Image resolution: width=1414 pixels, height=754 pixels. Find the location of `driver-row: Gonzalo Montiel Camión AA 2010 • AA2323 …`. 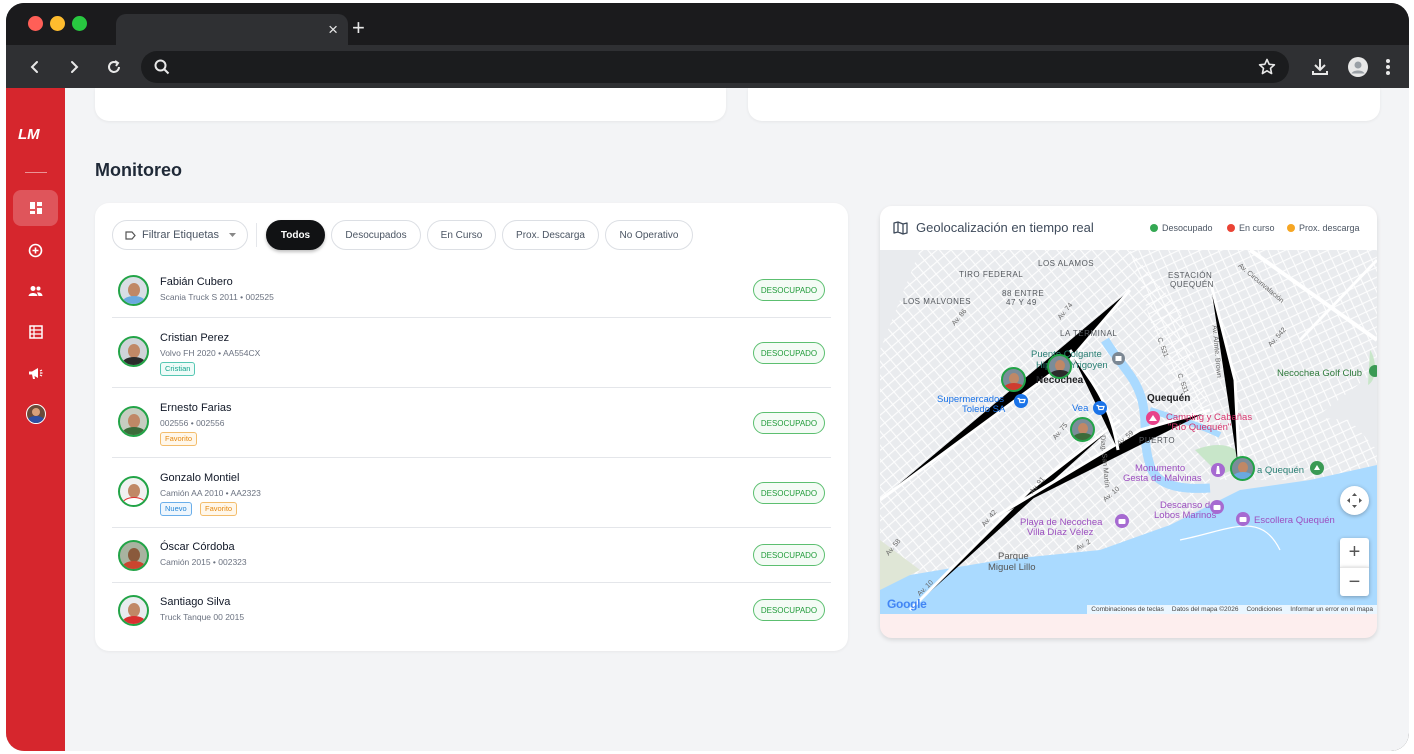

driver-row: Gonzalo Montiel Camión AA 2010 • AA2323 … is located at coordinates (471, 493).